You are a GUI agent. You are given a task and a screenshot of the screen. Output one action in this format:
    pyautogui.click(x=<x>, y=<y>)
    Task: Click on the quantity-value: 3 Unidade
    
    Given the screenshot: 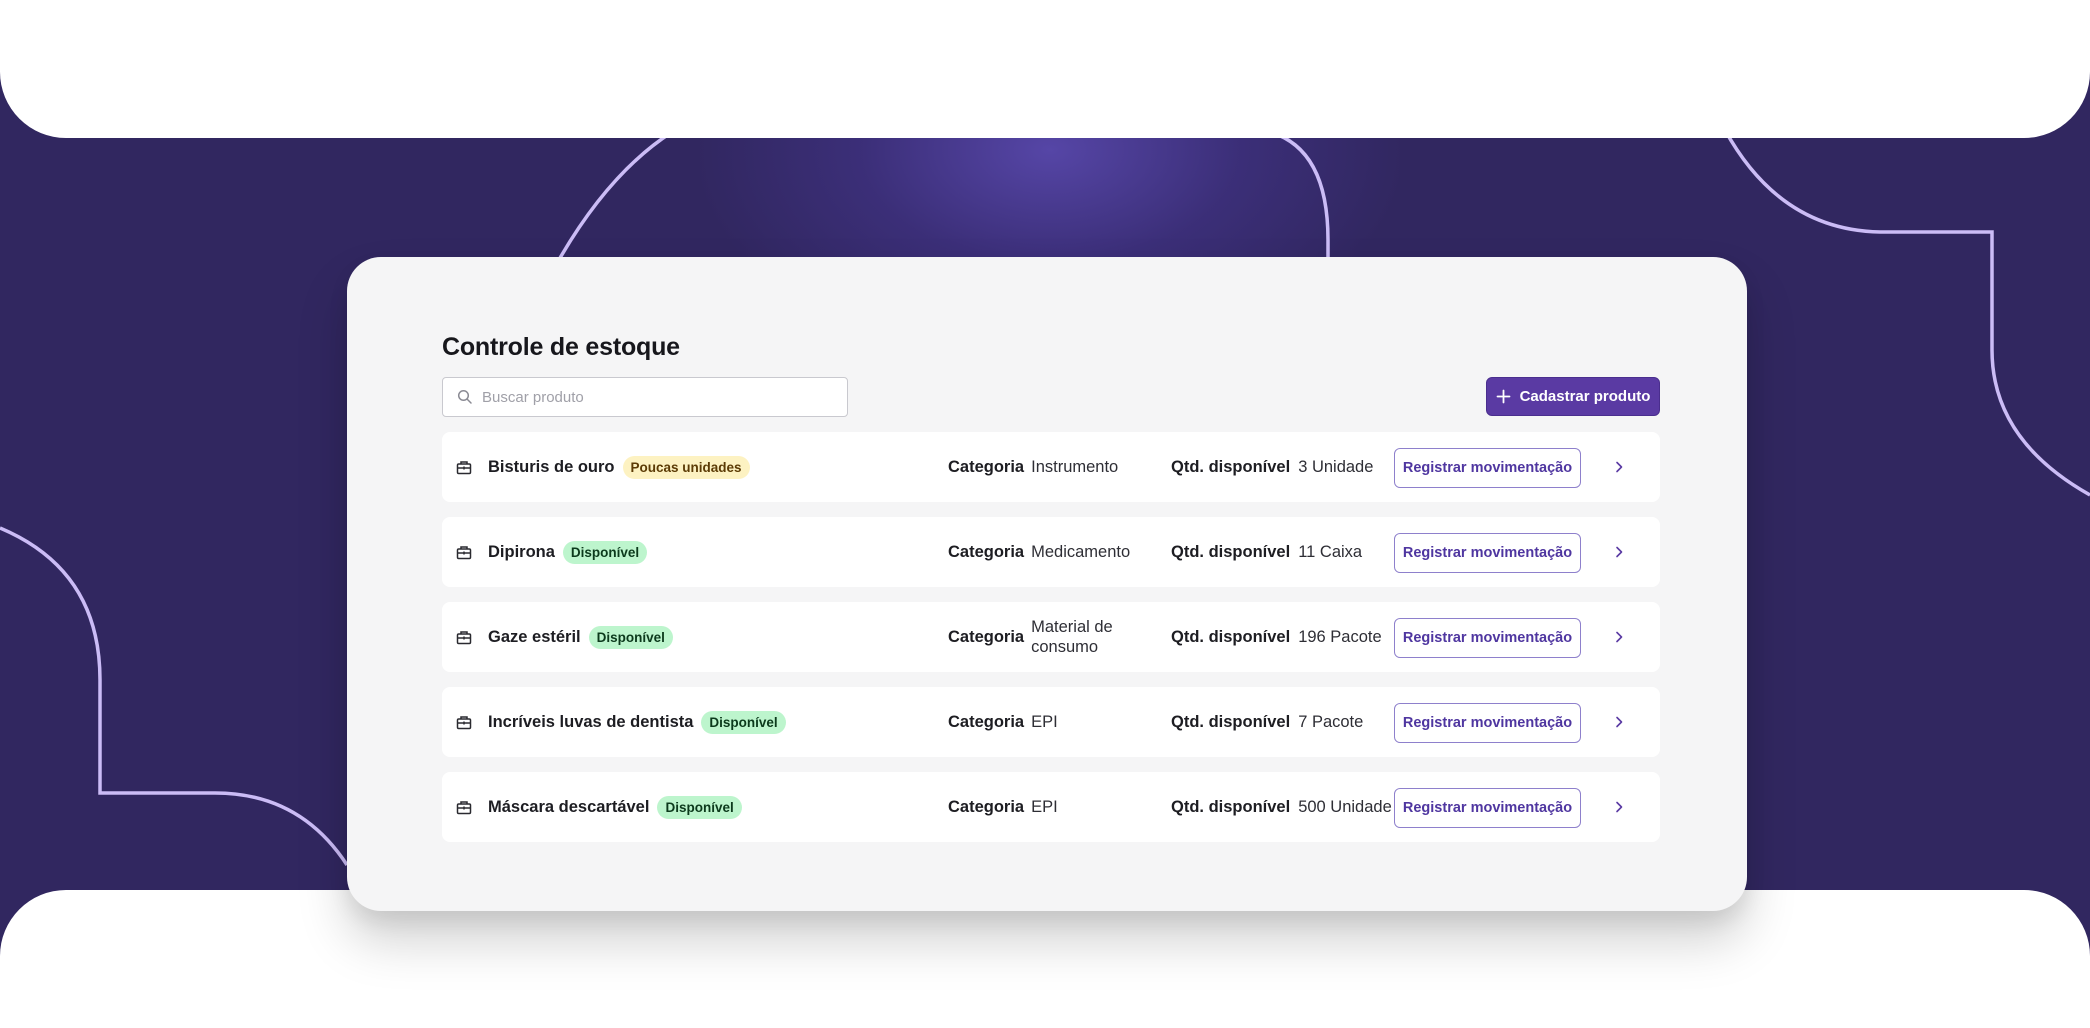 What is the action you would take?
    pyautogui.click(x=1336, y=467)
    